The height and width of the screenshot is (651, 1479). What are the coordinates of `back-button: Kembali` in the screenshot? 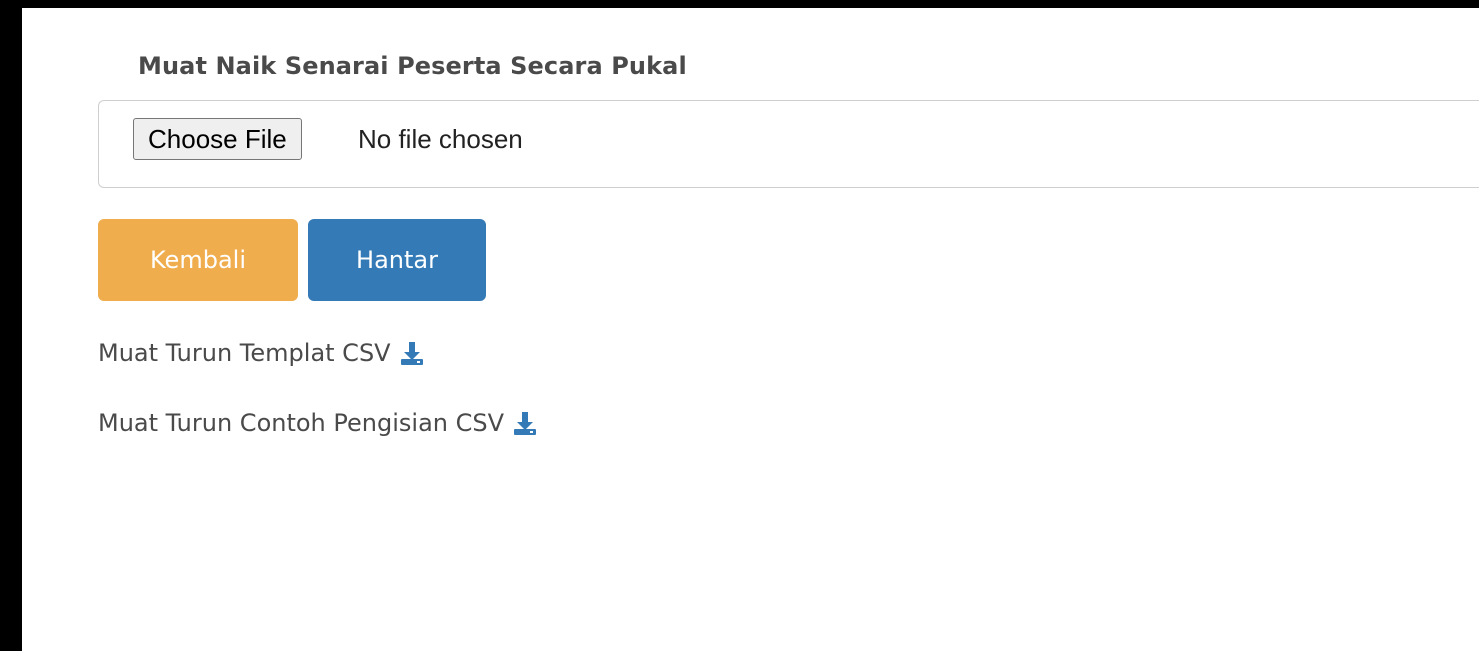 It's located at (198, 260).